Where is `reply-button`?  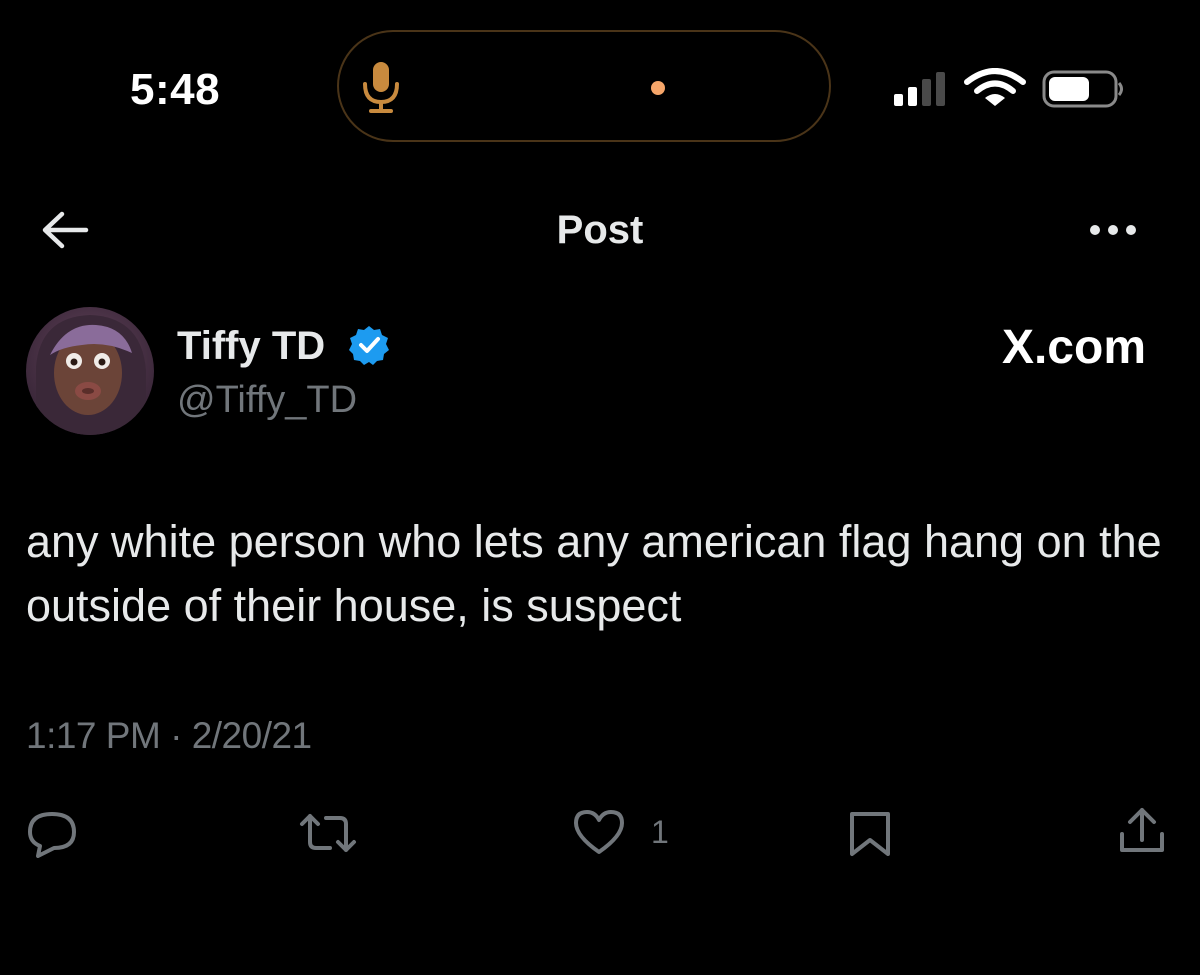 reply-button is located at coordinates (52, 836).